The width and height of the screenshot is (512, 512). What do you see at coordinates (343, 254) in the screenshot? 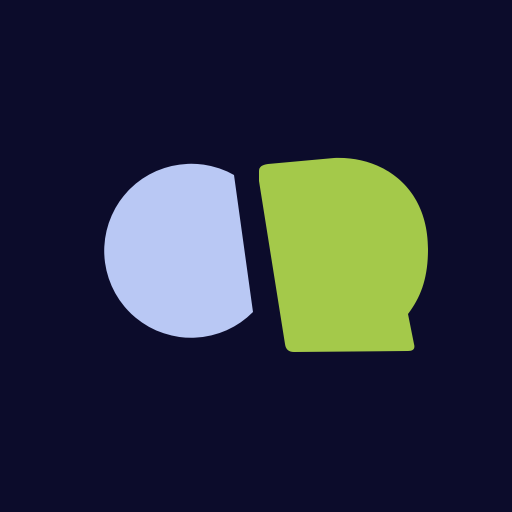
I see `right-speech-bubble-shape` at bounding box center [343, 254].